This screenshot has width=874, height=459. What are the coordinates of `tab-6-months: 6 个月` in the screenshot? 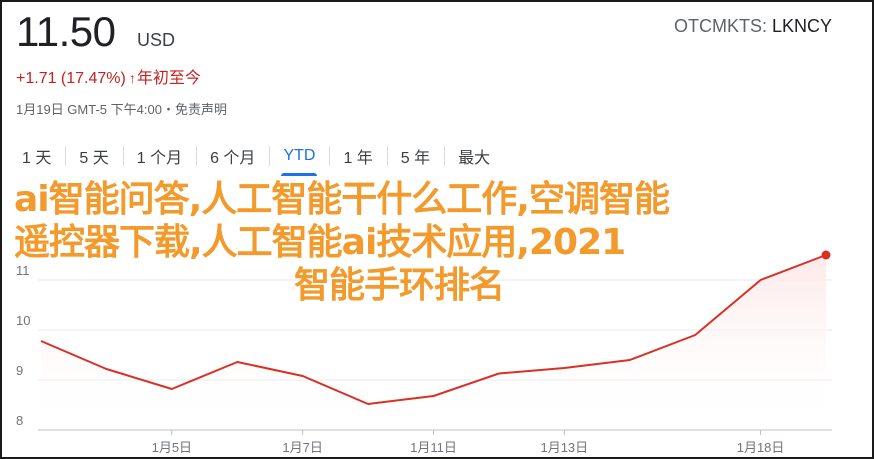 It's located at (232, 156).